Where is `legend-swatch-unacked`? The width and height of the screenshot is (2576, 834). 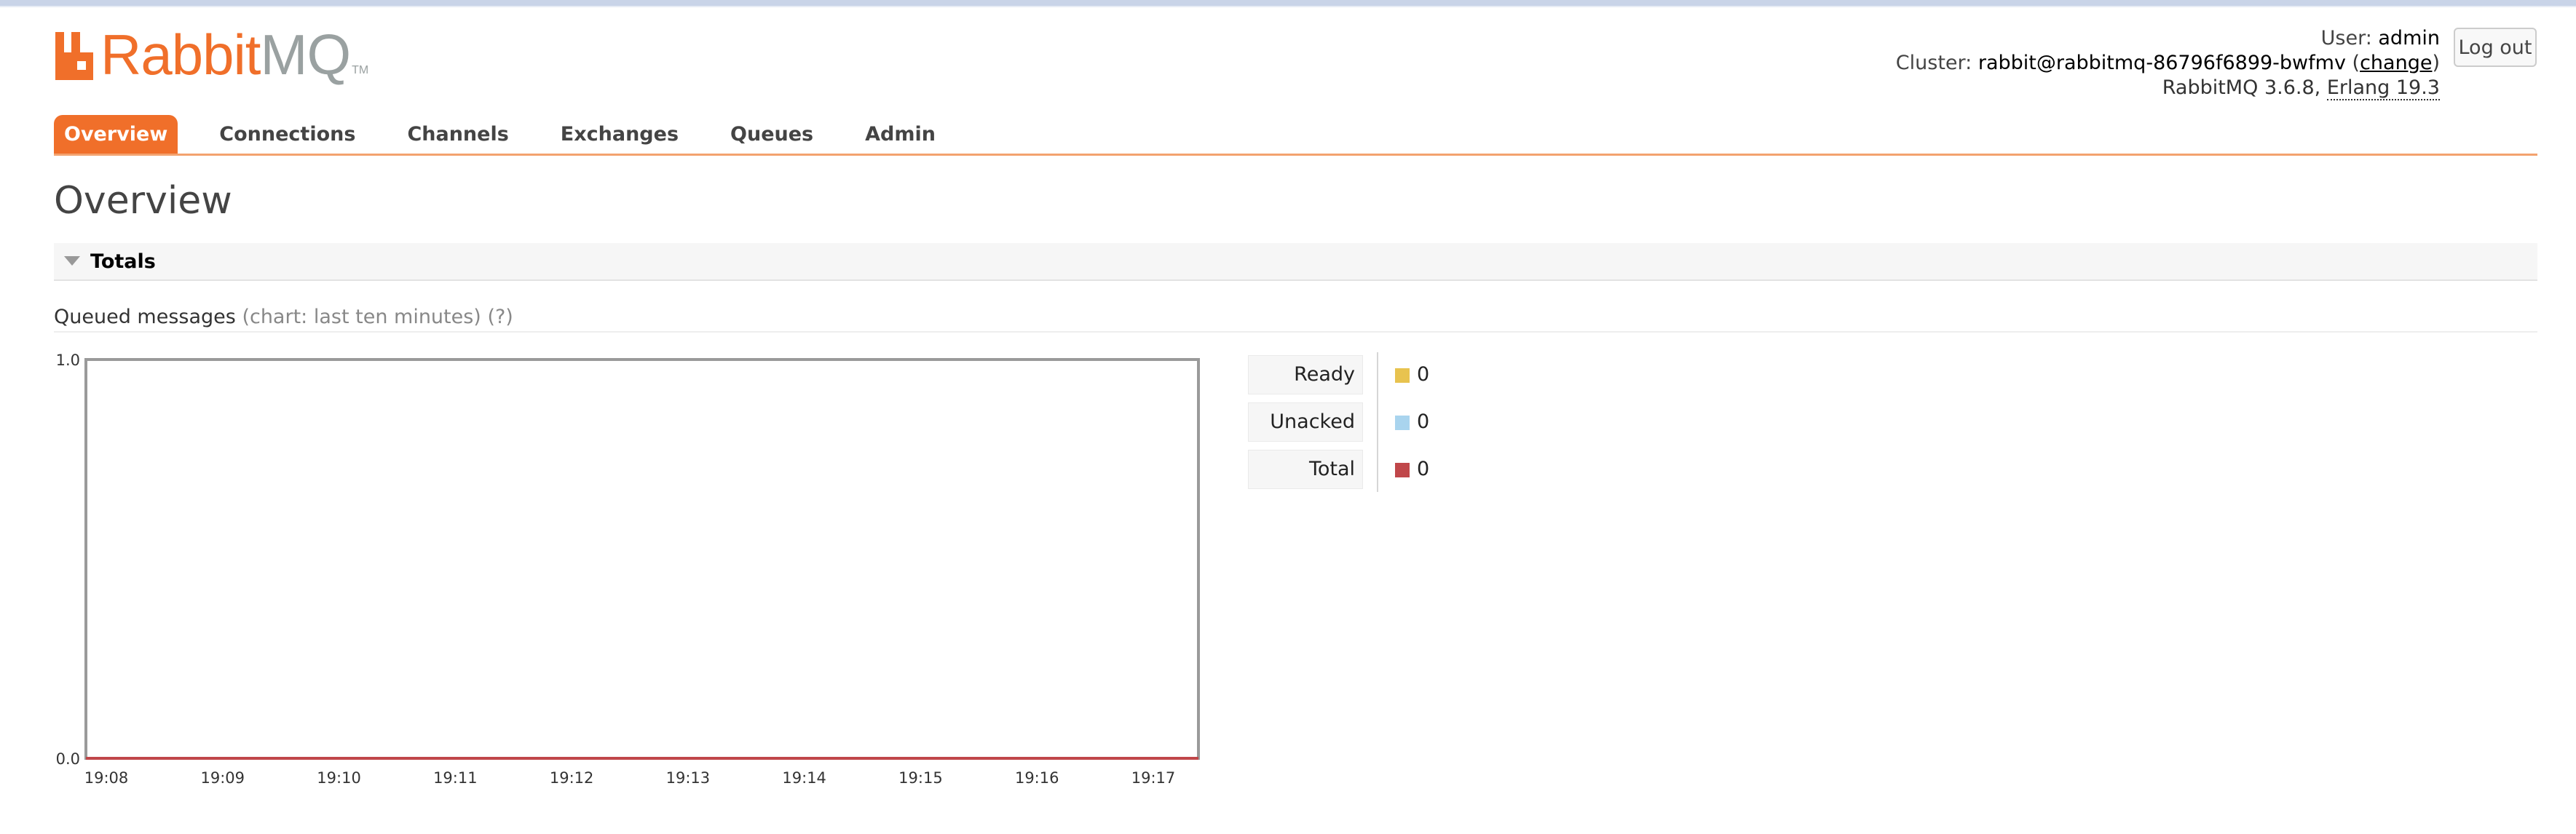 legend-swatch-unacked is located at coordinates (1402, 423).